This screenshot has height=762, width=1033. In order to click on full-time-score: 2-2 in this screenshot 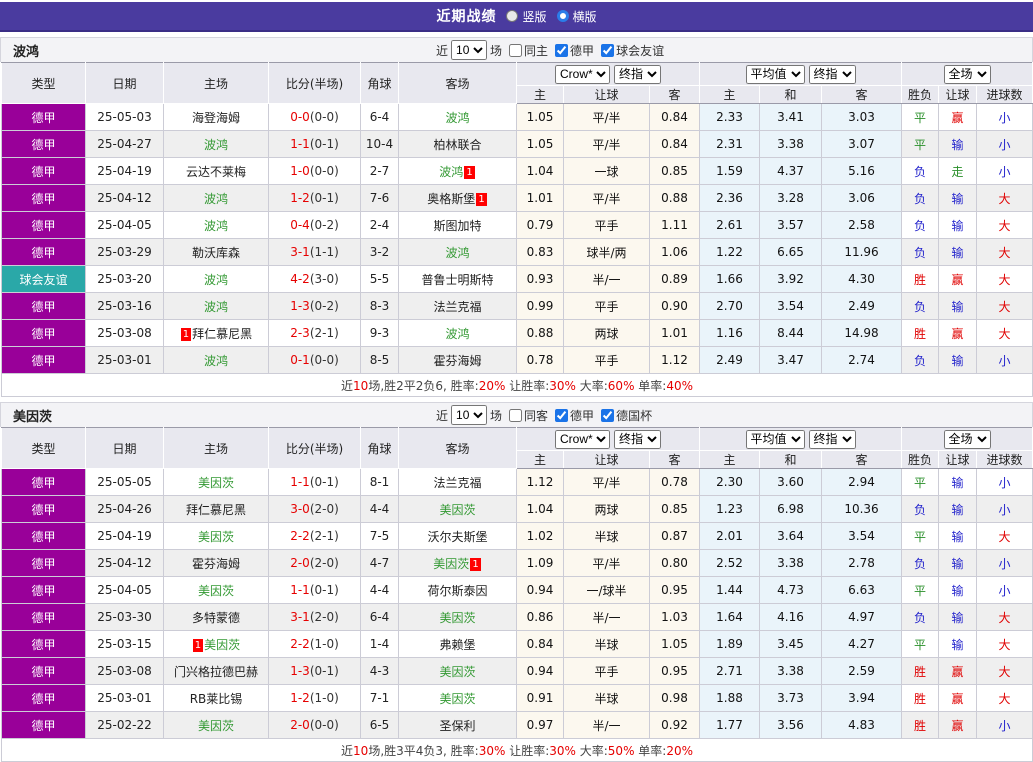, I will do `click(300, 536)`.